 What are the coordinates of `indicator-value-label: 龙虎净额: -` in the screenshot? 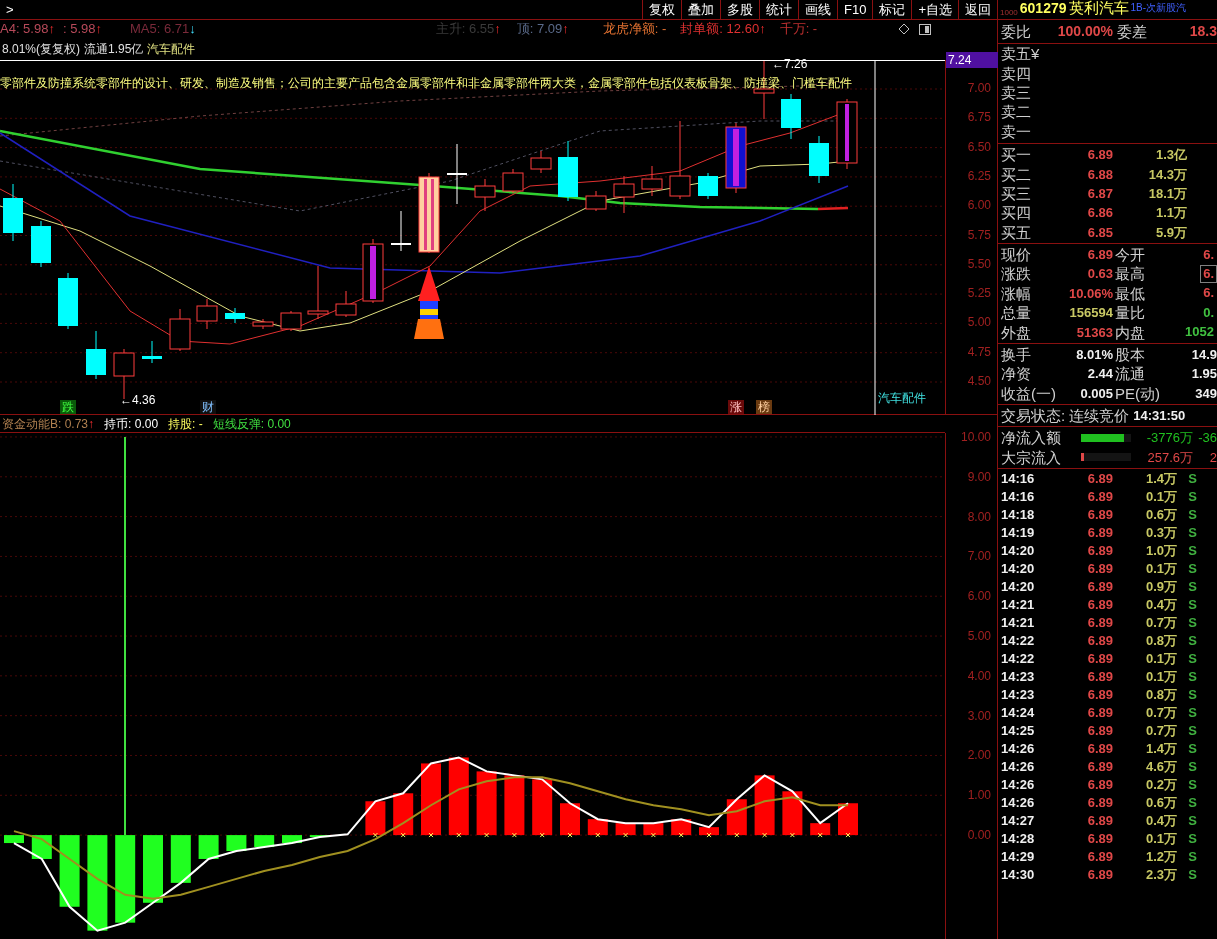 It's located at (634, 29).